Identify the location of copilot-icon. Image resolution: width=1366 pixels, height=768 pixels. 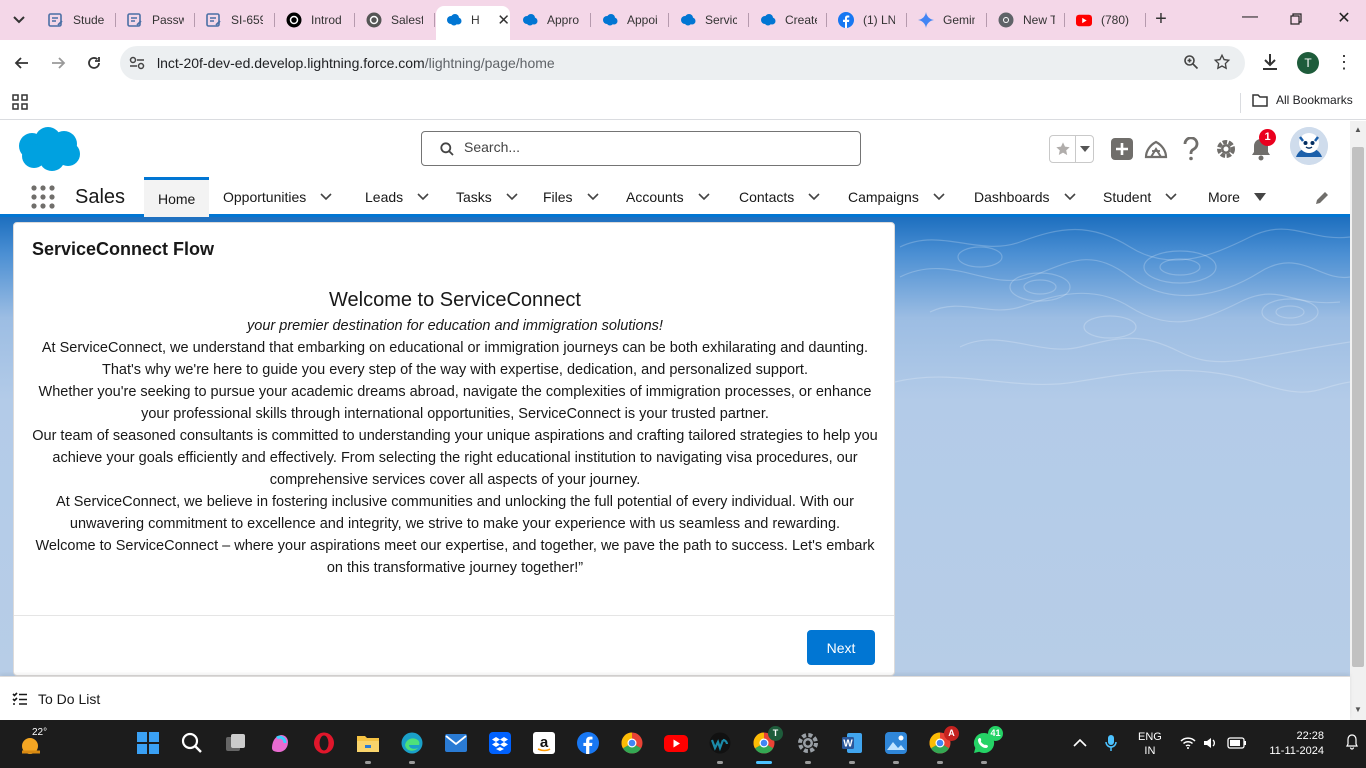
(280, 743).